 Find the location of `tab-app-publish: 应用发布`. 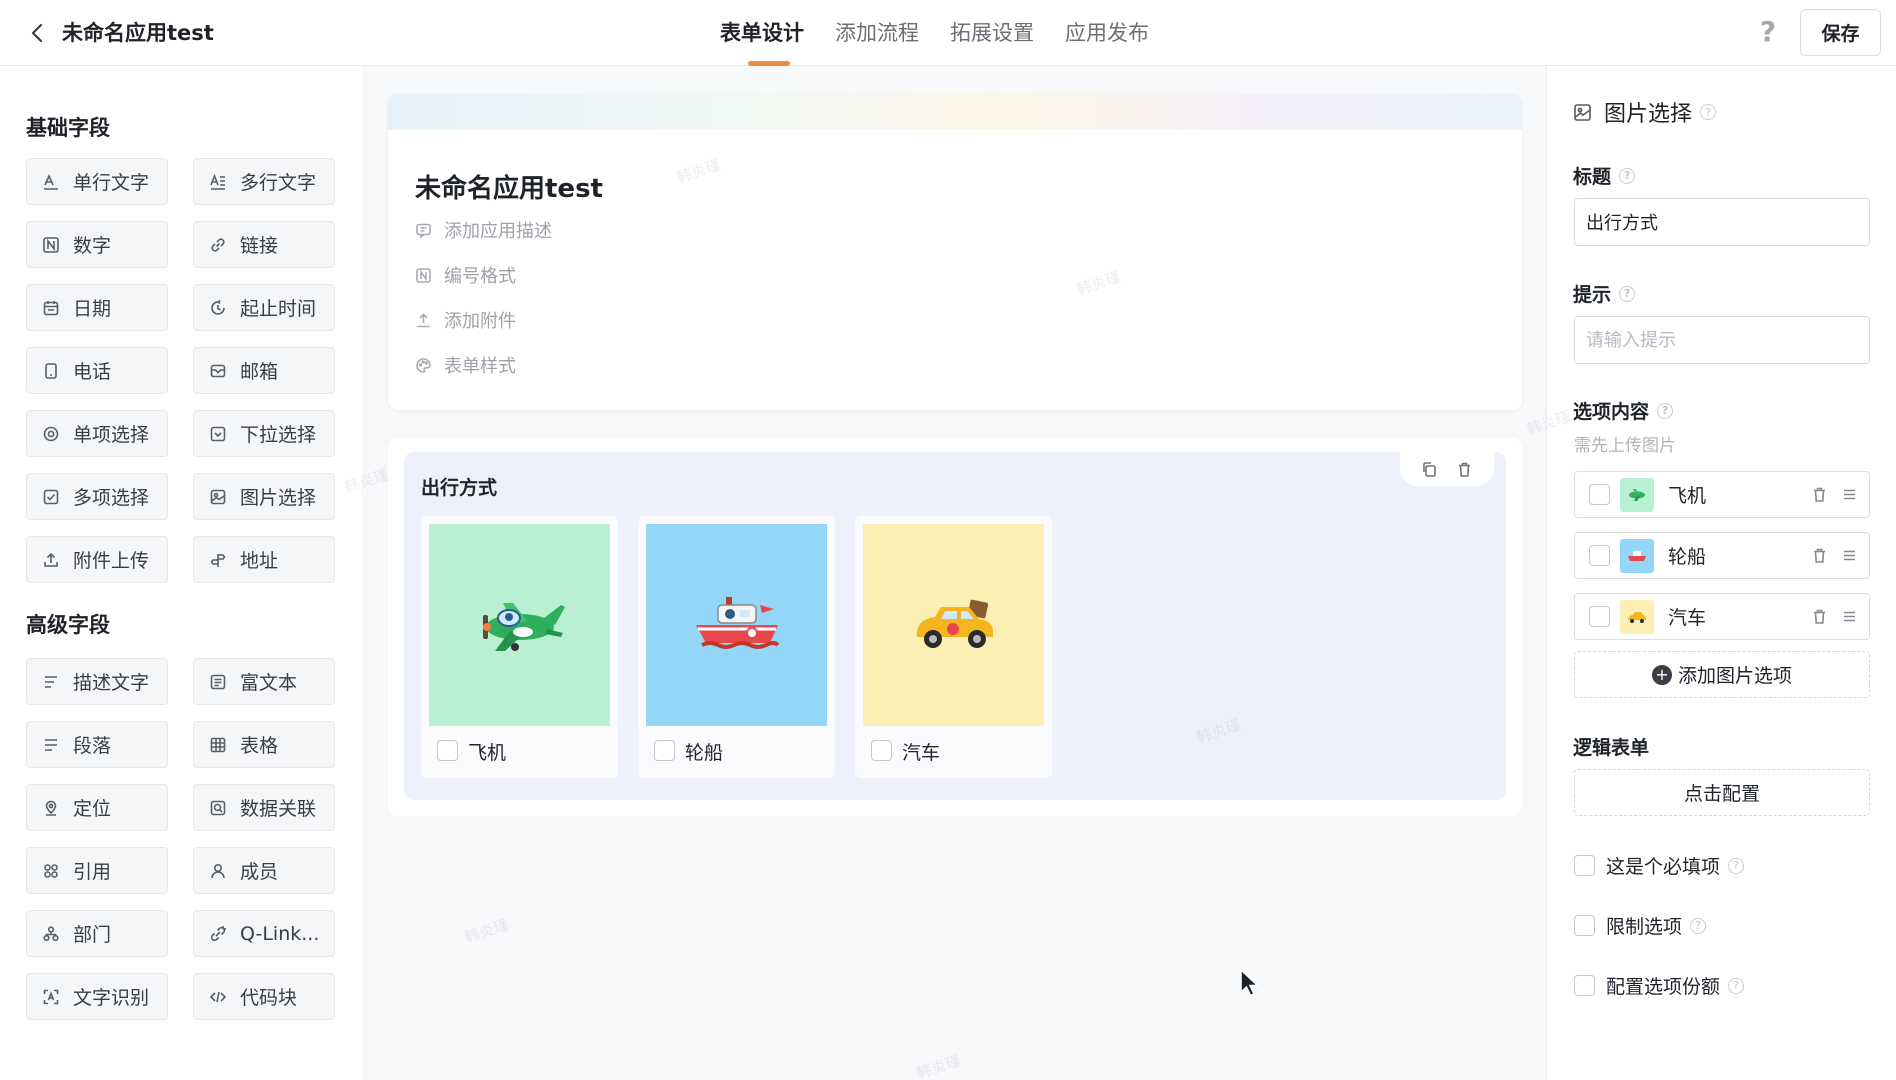

tab-app-publish: 应用发布 is located at coordinates (1107, 33).